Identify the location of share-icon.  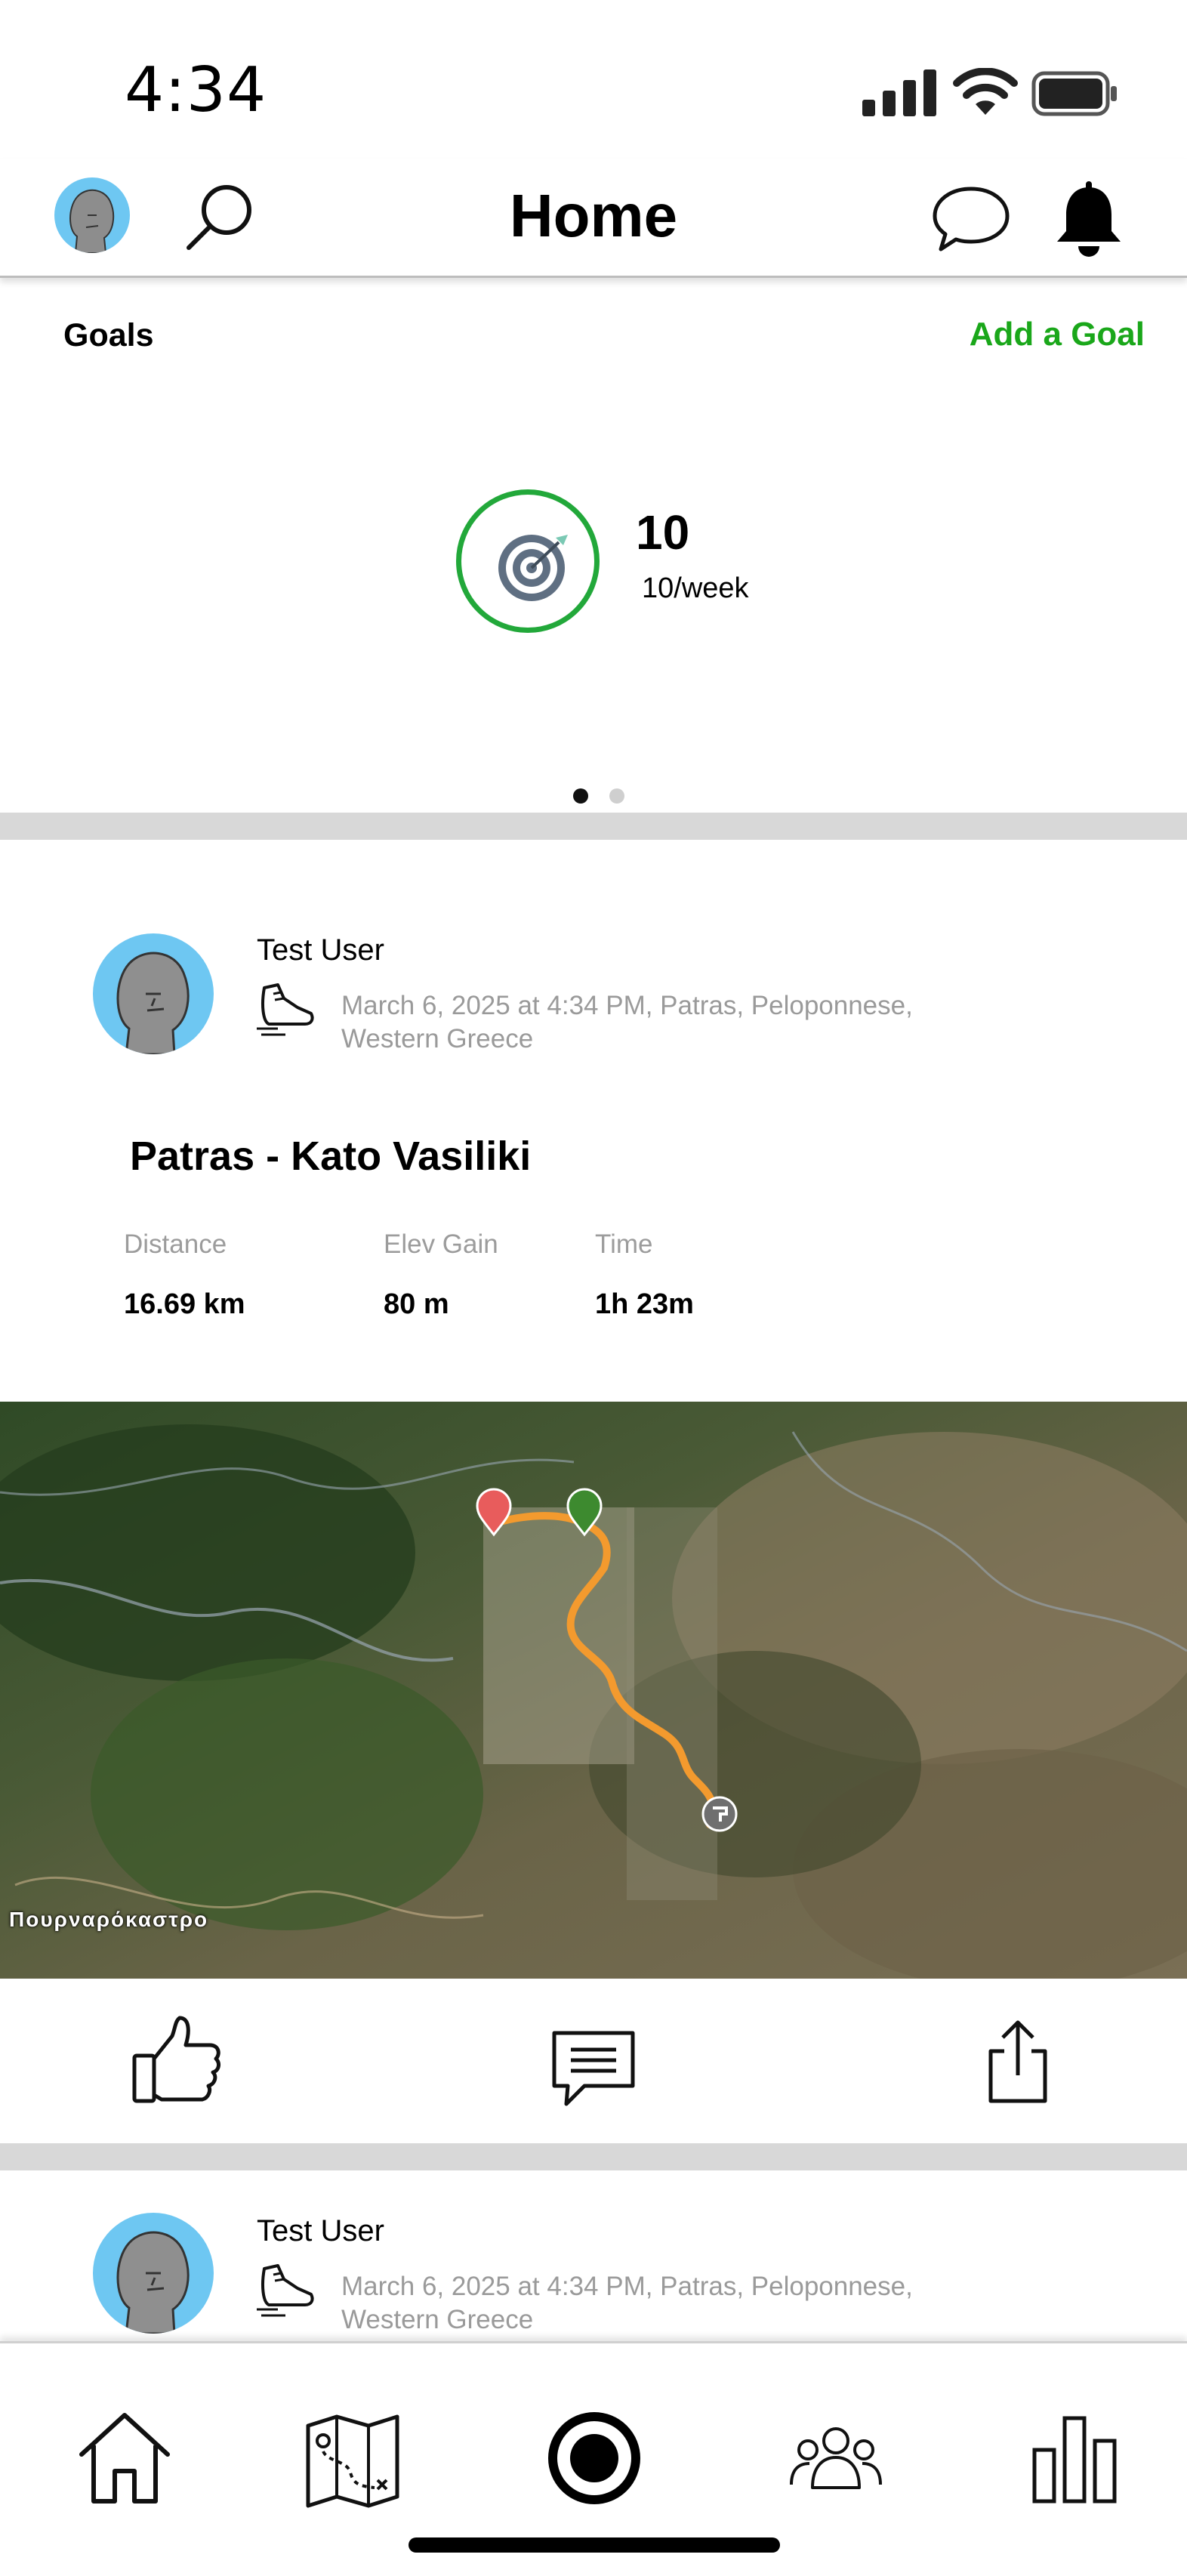
(1018, 2062).